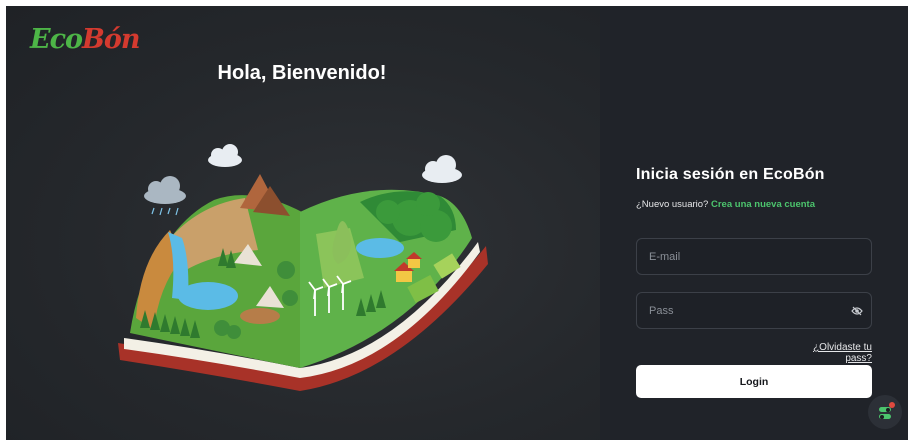  Describe the element at coordinates (672, 204) in the screenshot. I see `new-user-text: ¿Nuevo usuario?` at that location.